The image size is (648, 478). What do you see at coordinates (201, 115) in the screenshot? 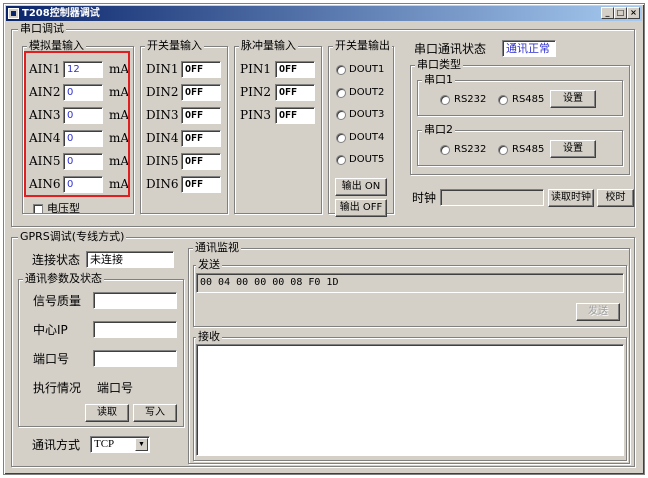
I see `din3-field: OFF` at bounding box center [201, 115].